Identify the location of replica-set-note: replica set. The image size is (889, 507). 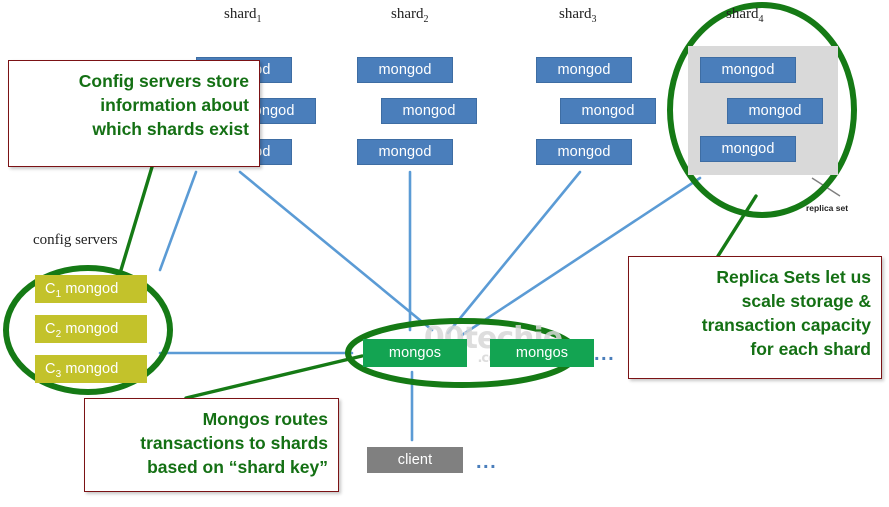
(827, 208).